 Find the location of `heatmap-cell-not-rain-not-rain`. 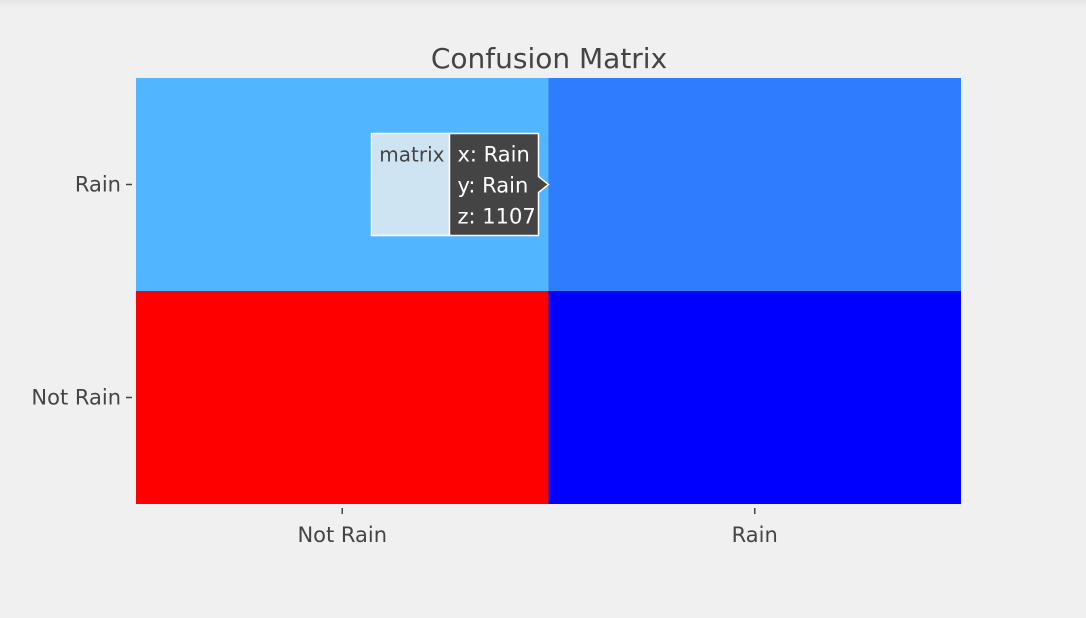

heatmap-cell-not-rain-not-rain is located at coordinates (342, 397).